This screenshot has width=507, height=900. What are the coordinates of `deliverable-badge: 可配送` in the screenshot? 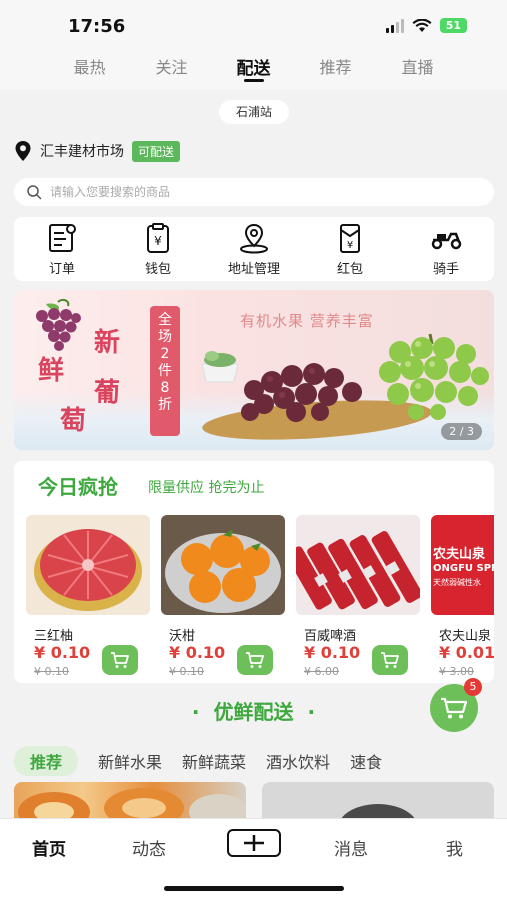 It's located at (156, 151).